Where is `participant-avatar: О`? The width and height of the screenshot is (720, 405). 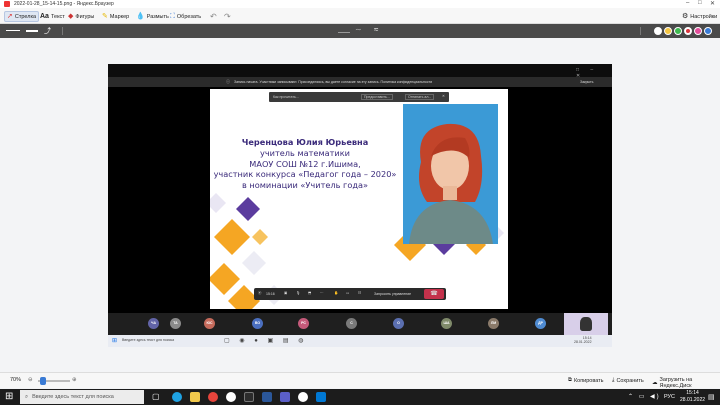
participant-avatar: О is located at coordinates (398, 323).